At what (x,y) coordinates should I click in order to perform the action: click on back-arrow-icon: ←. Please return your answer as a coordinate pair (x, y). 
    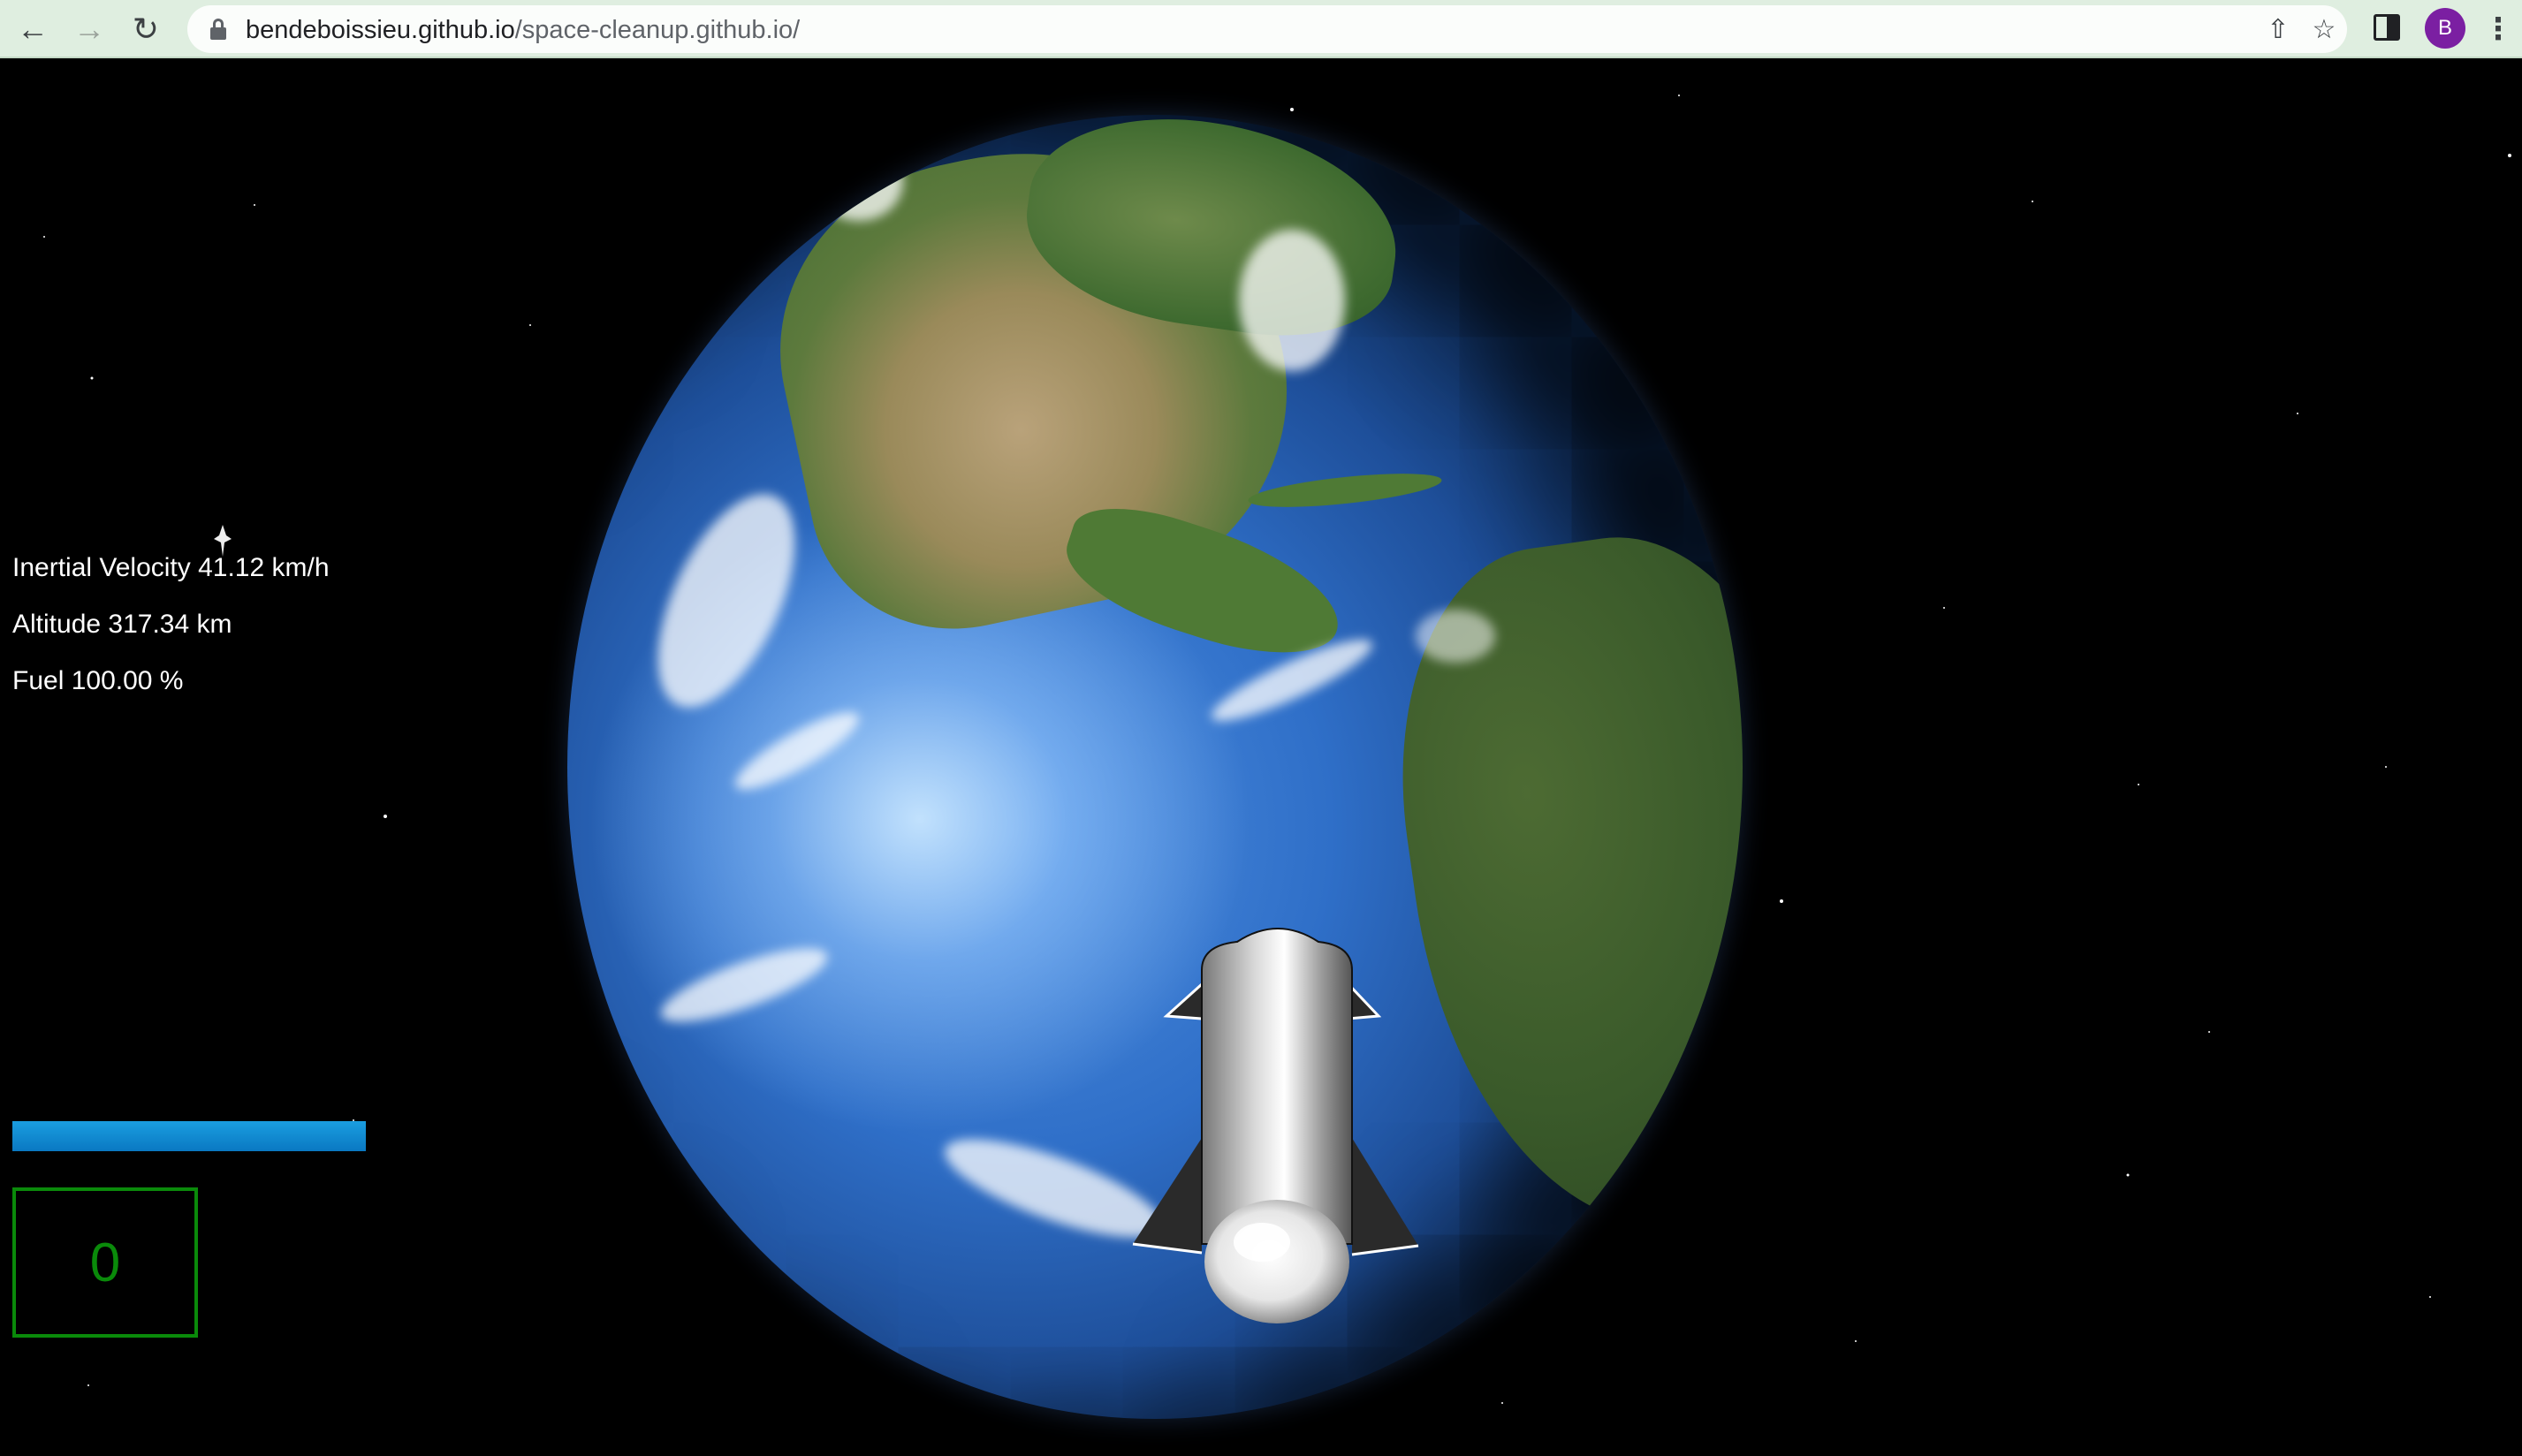
    Looking at the image, I should click on (33, 29).